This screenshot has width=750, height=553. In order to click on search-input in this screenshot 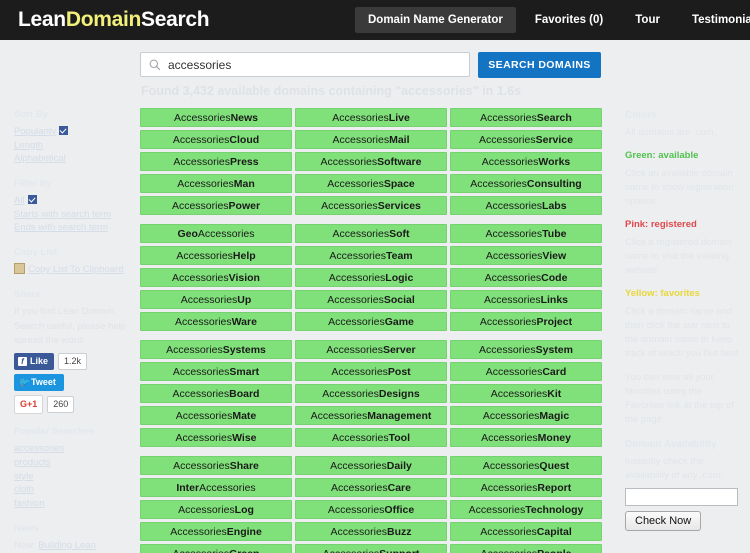, I will do `click(317, 64)`.